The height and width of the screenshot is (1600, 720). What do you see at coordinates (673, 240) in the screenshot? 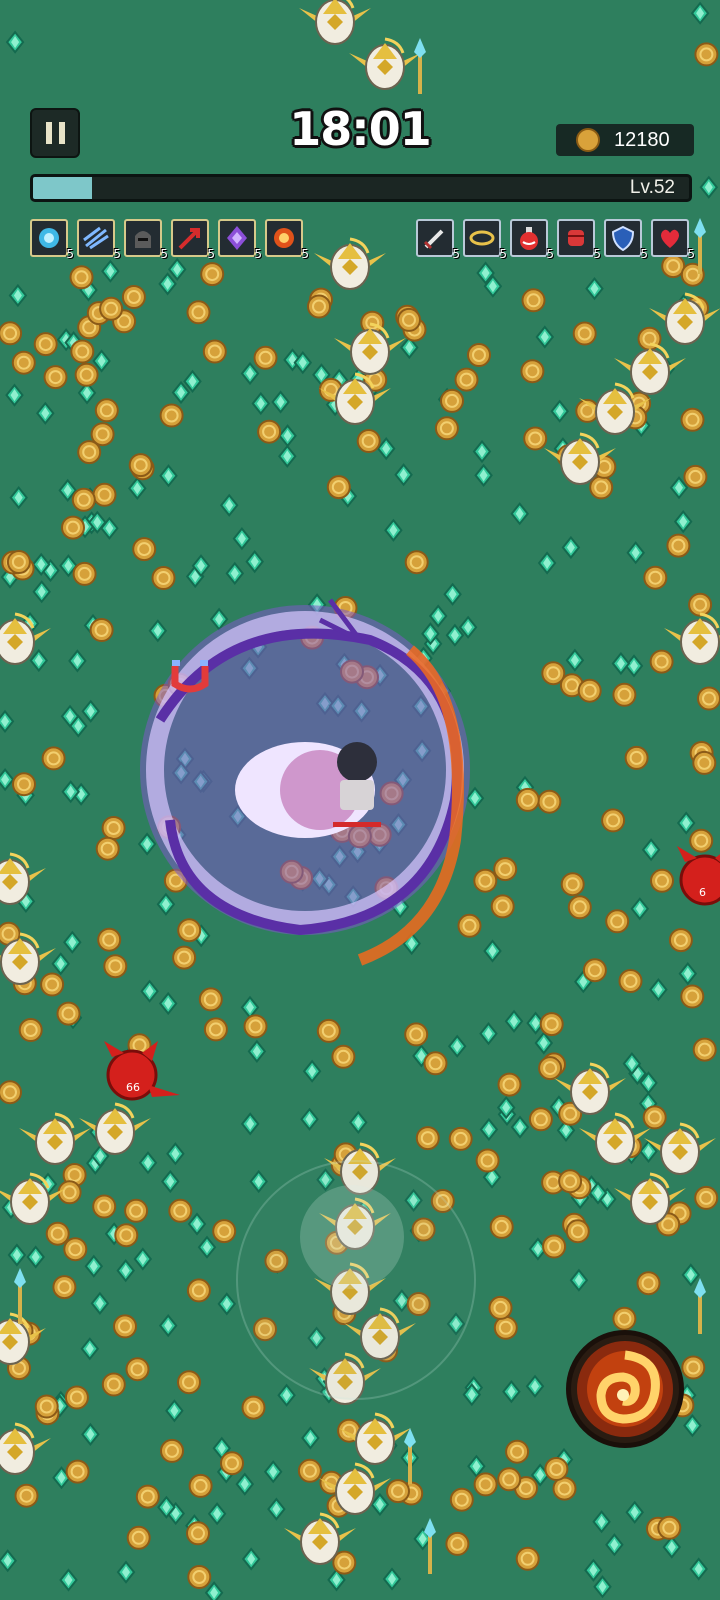
I see `passive-slot-6: 5` at bounding box center [673, 240].